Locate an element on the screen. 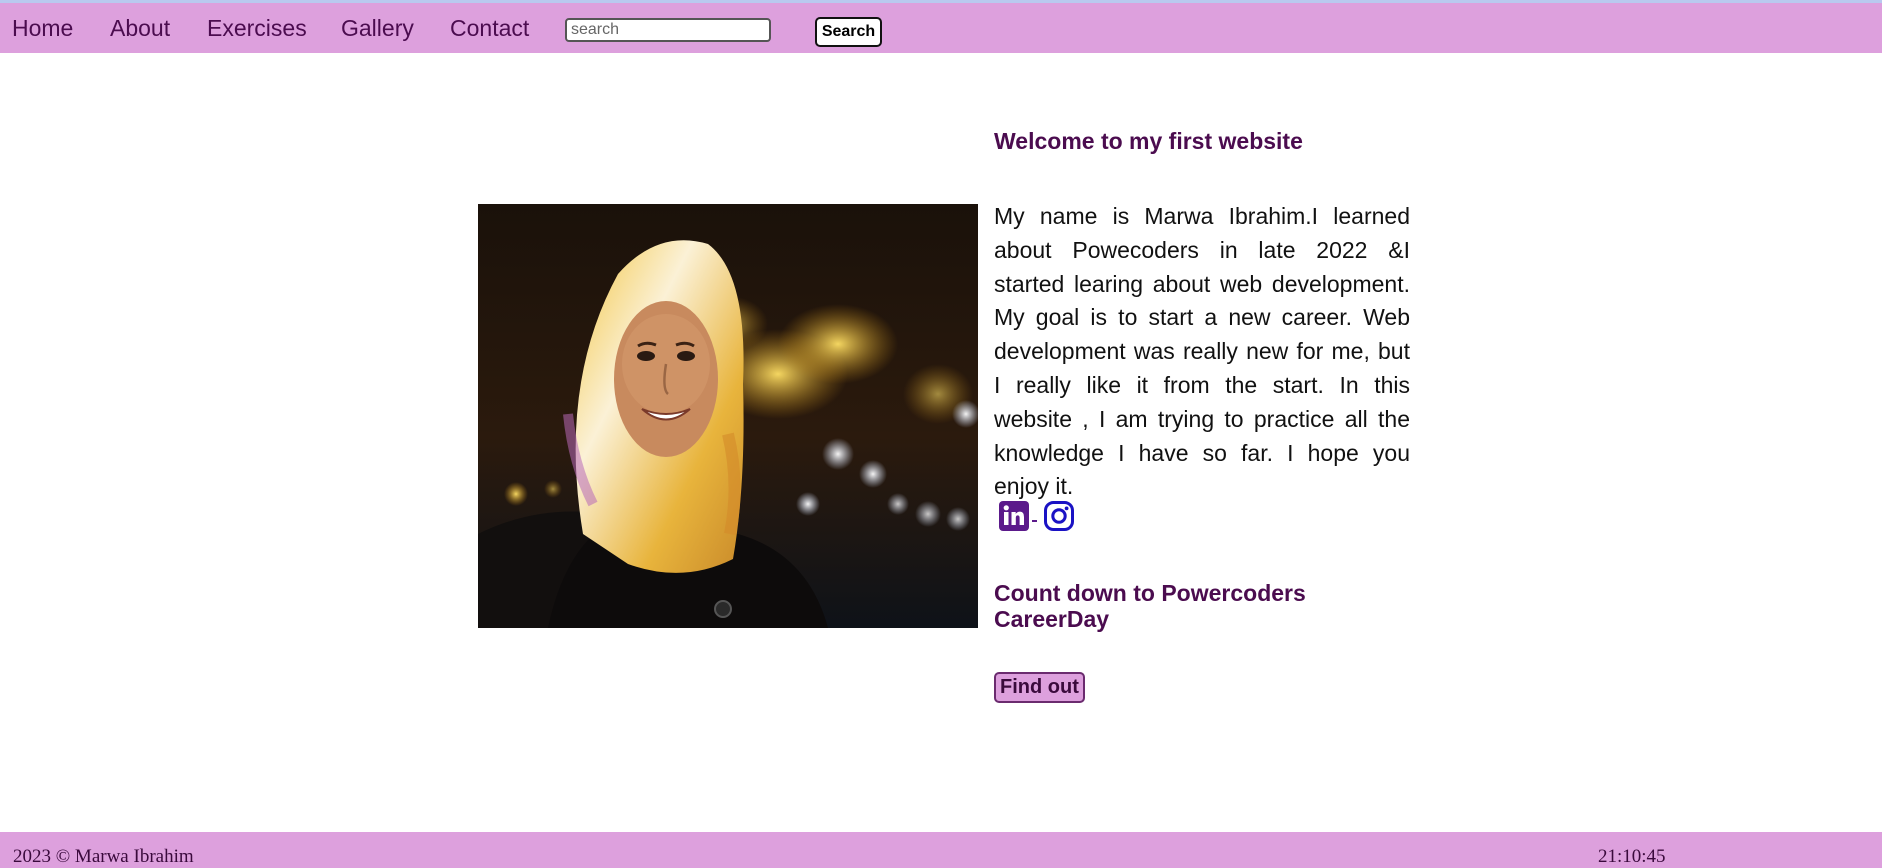 This screenshot has width=1882, height=868. nav-gallery-link: Gallery is located at coordinates (377, 28).